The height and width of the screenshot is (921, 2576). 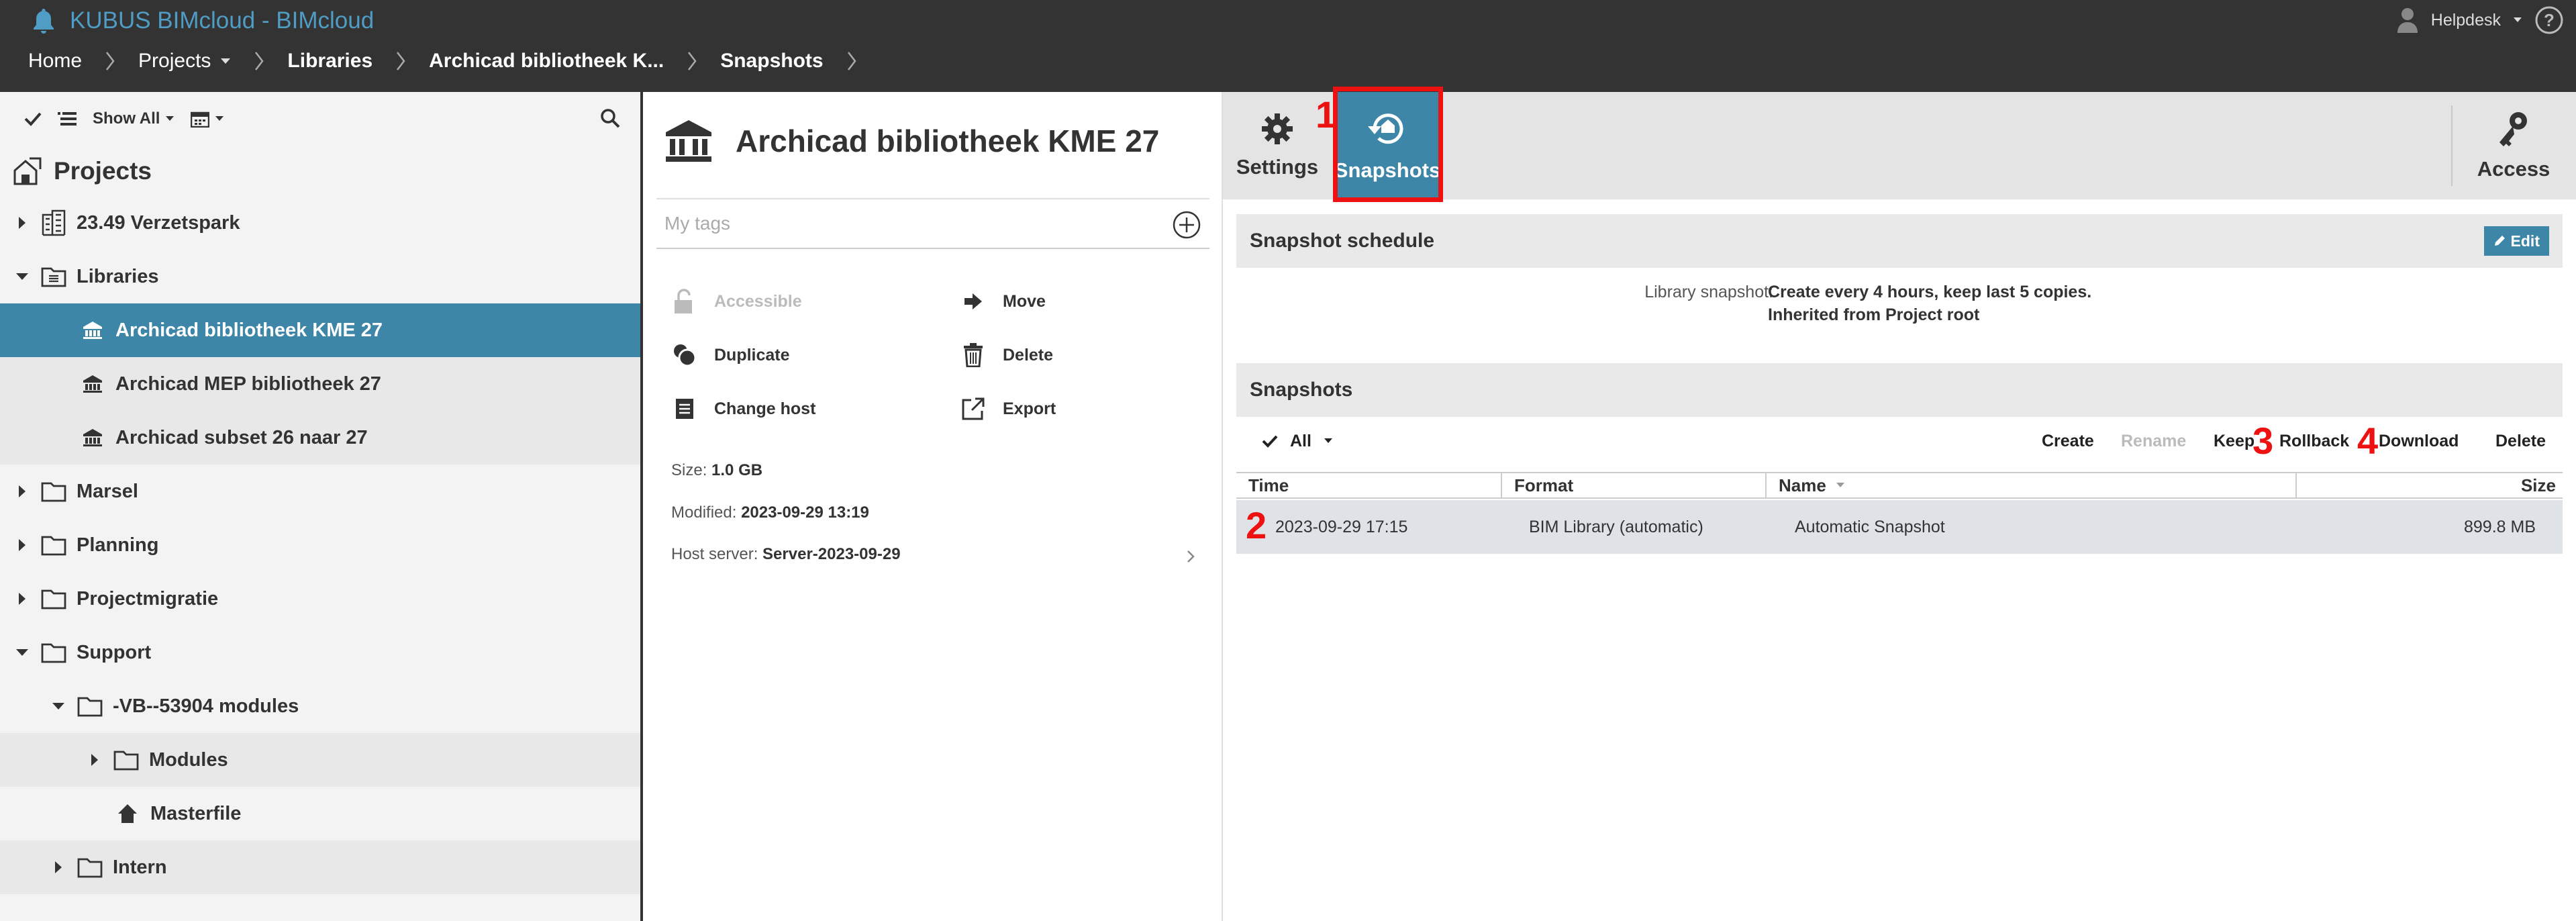 I want to click on move-label: Move, so click(x=1024, y=301).